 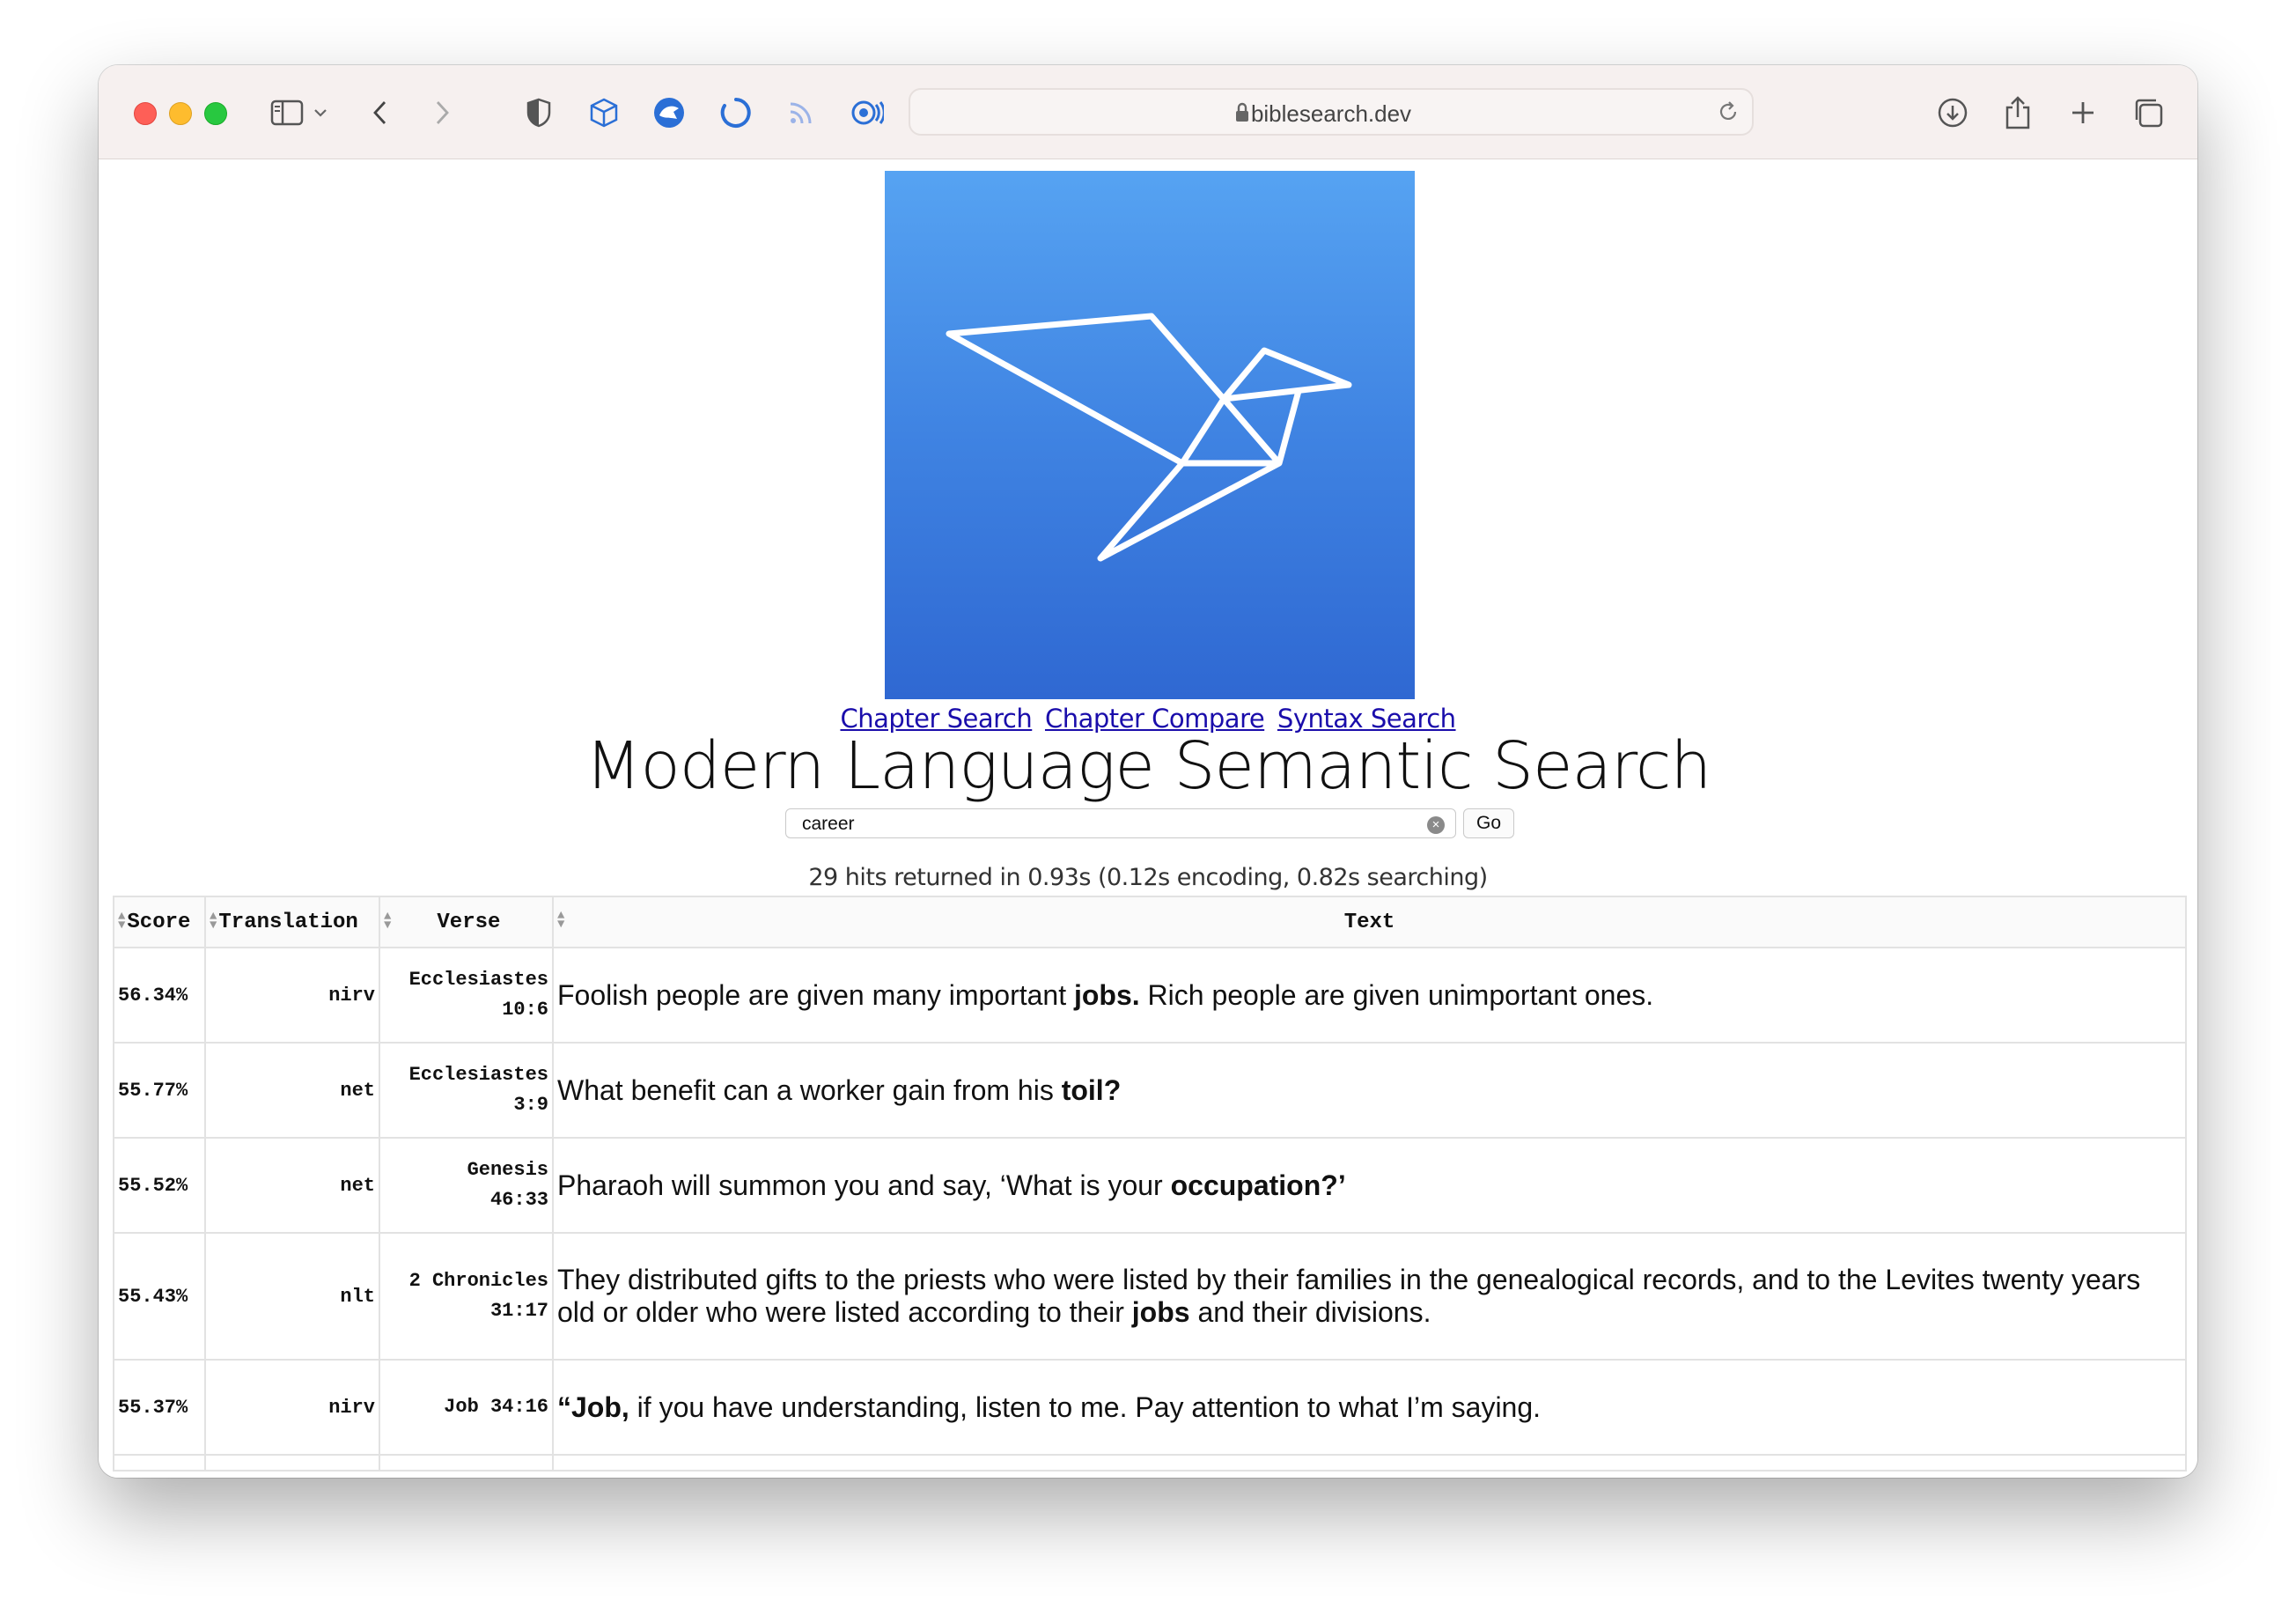 I want to click on broadcast-extension-icon, so click(x=866, y=113).